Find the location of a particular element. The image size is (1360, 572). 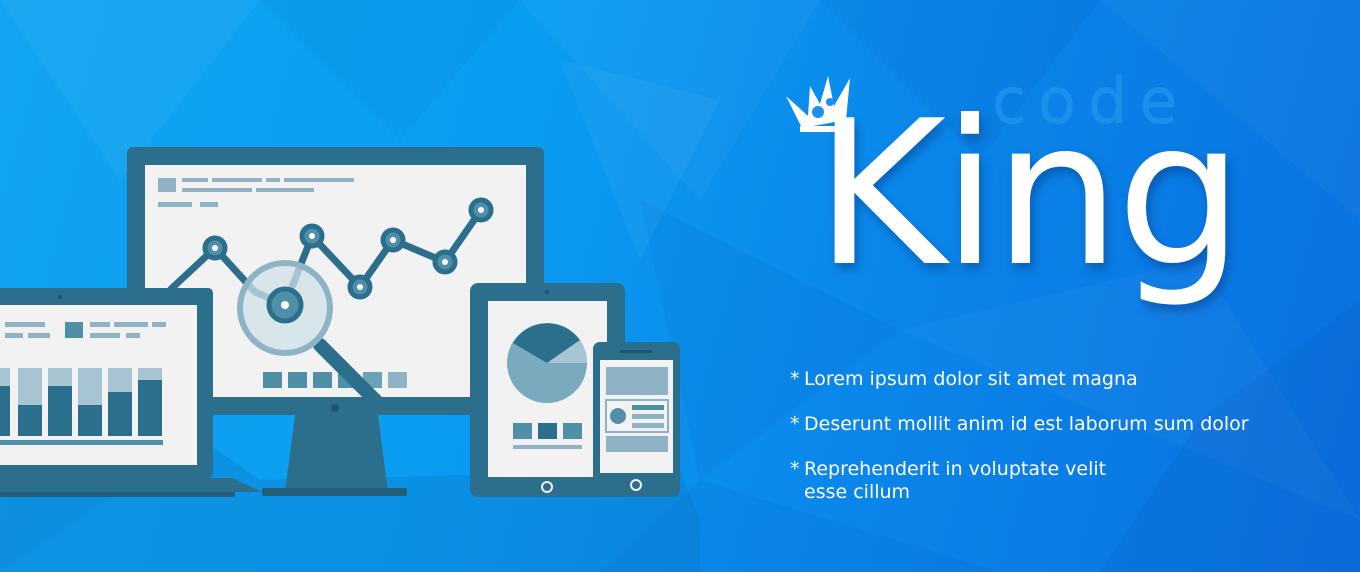

feature-text: Lorem ipsum dolor sit amet magna is located at coordinates (971, 379).